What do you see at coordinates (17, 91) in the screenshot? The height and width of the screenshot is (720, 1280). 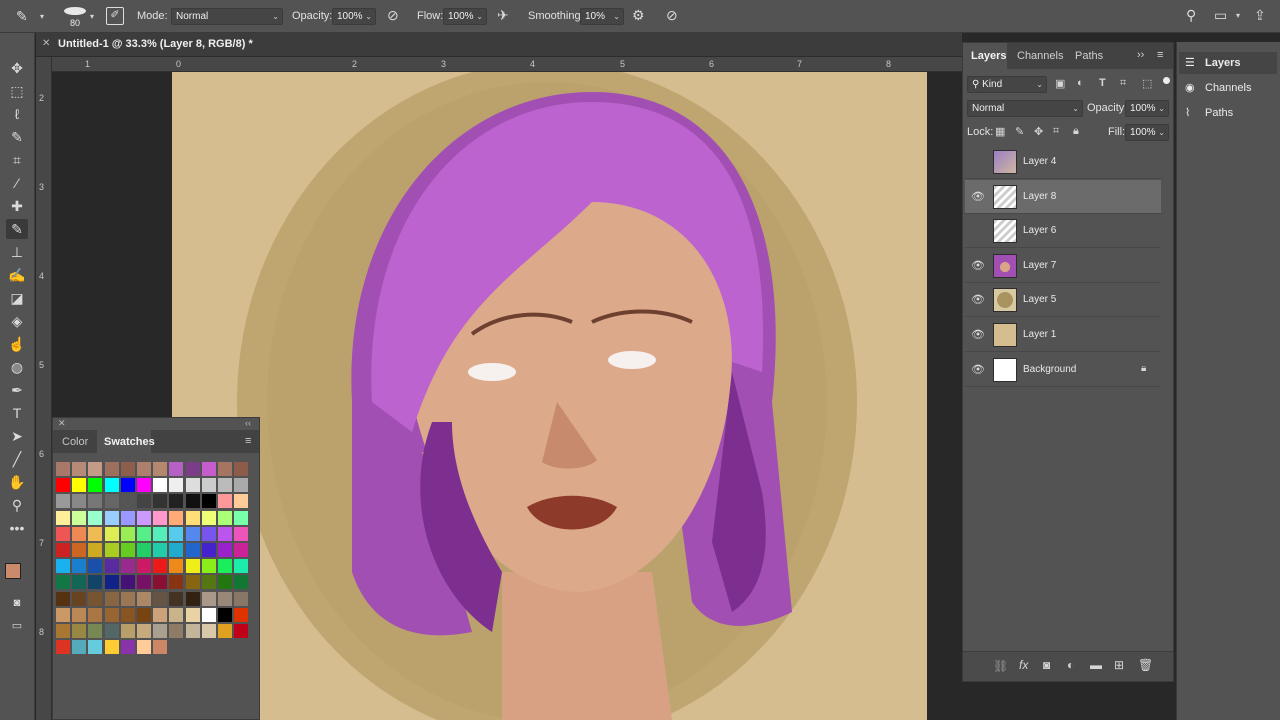 I see `marquee-tool-icon: ⬚` at bounding box center [17, 91].